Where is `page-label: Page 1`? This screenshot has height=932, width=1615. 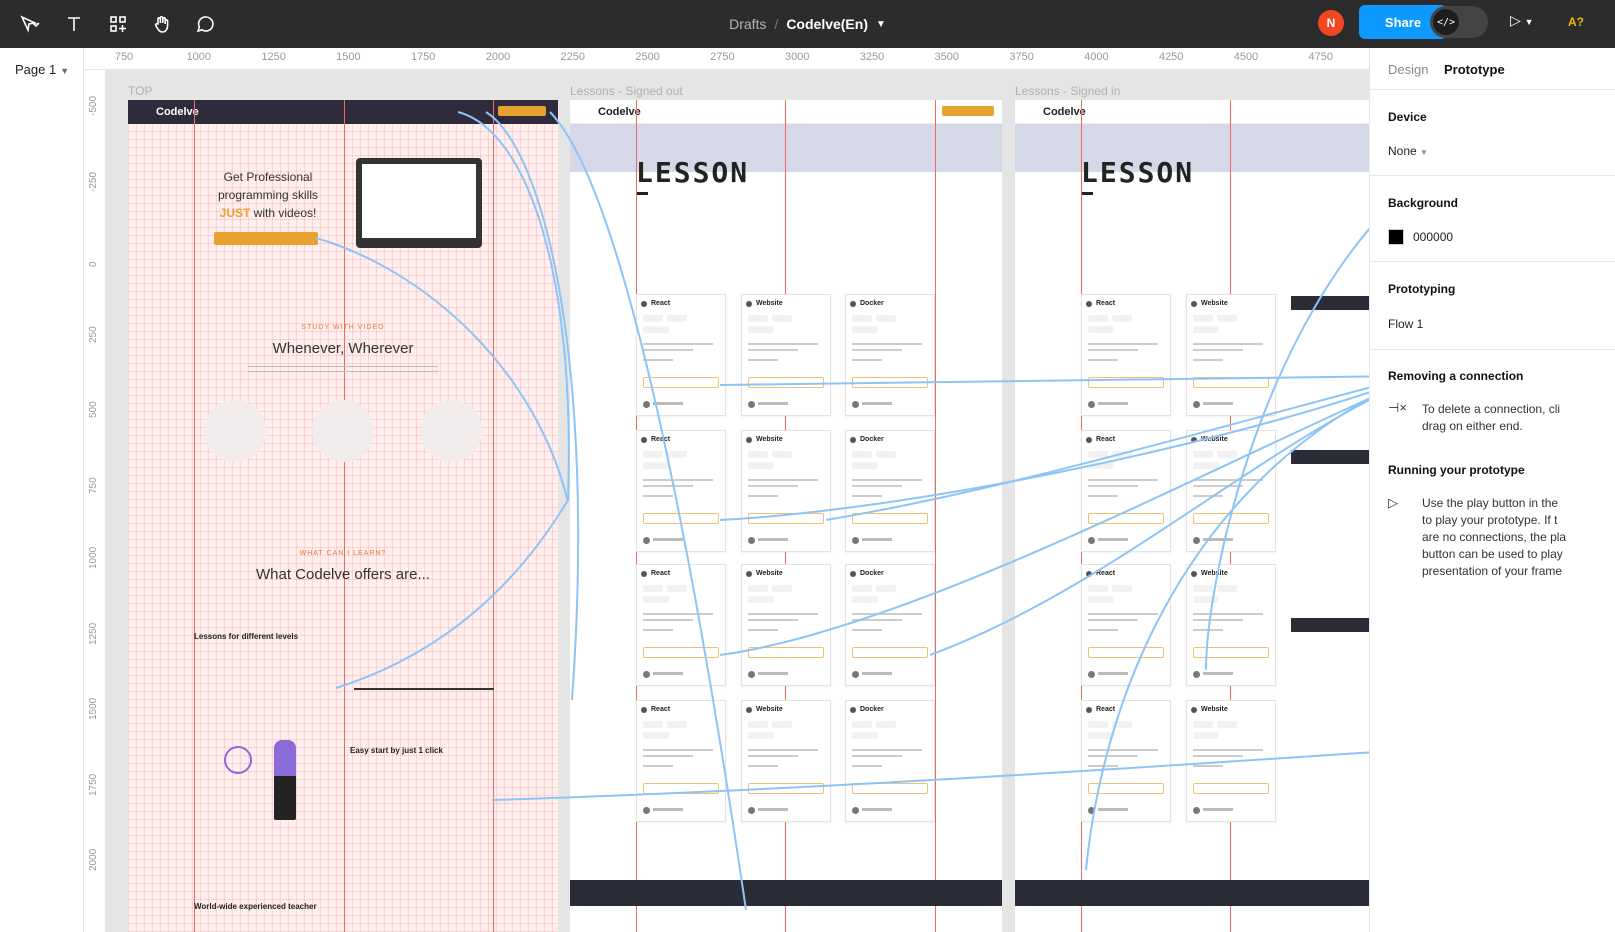
page-label: Page 1 is located at coordinates (36, 69).